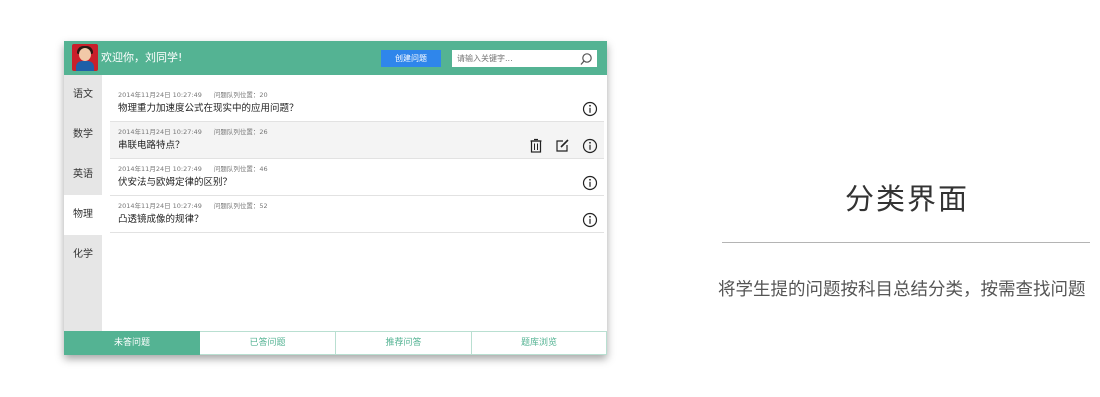  Describe the element at coordinates (151, 145) in the screenshot. I see `question-title: 串联电路特点？` at that location.